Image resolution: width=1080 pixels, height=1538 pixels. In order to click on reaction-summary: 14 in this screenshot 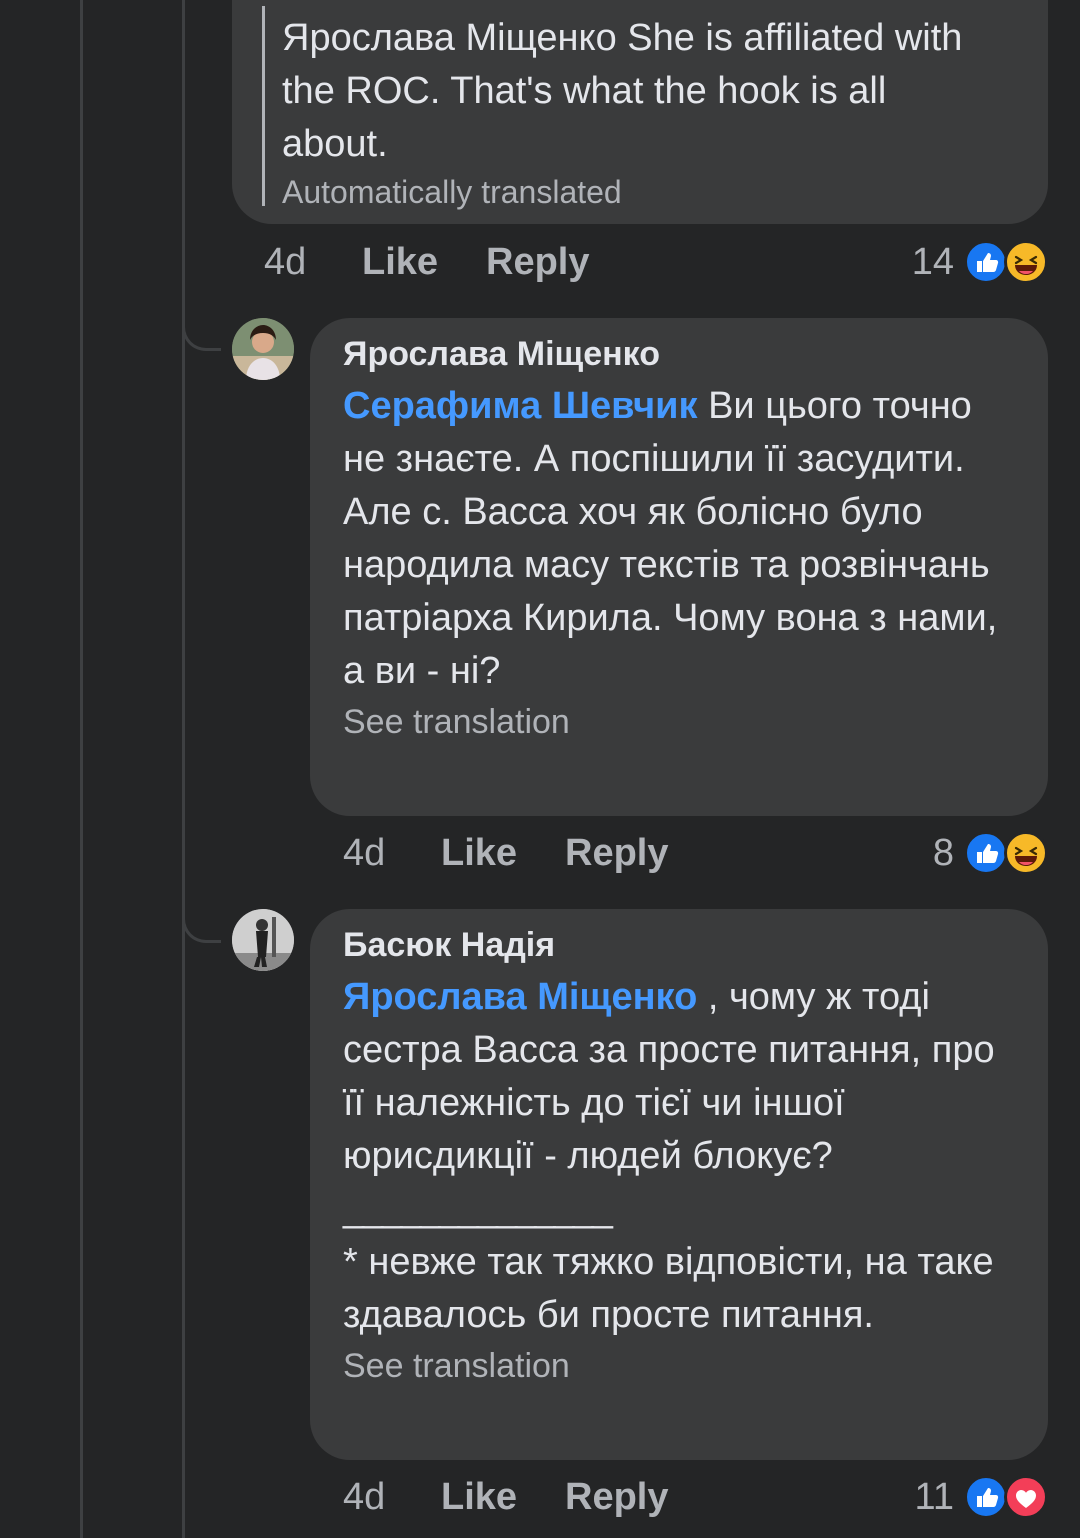, I will do `click(980, 262)`.